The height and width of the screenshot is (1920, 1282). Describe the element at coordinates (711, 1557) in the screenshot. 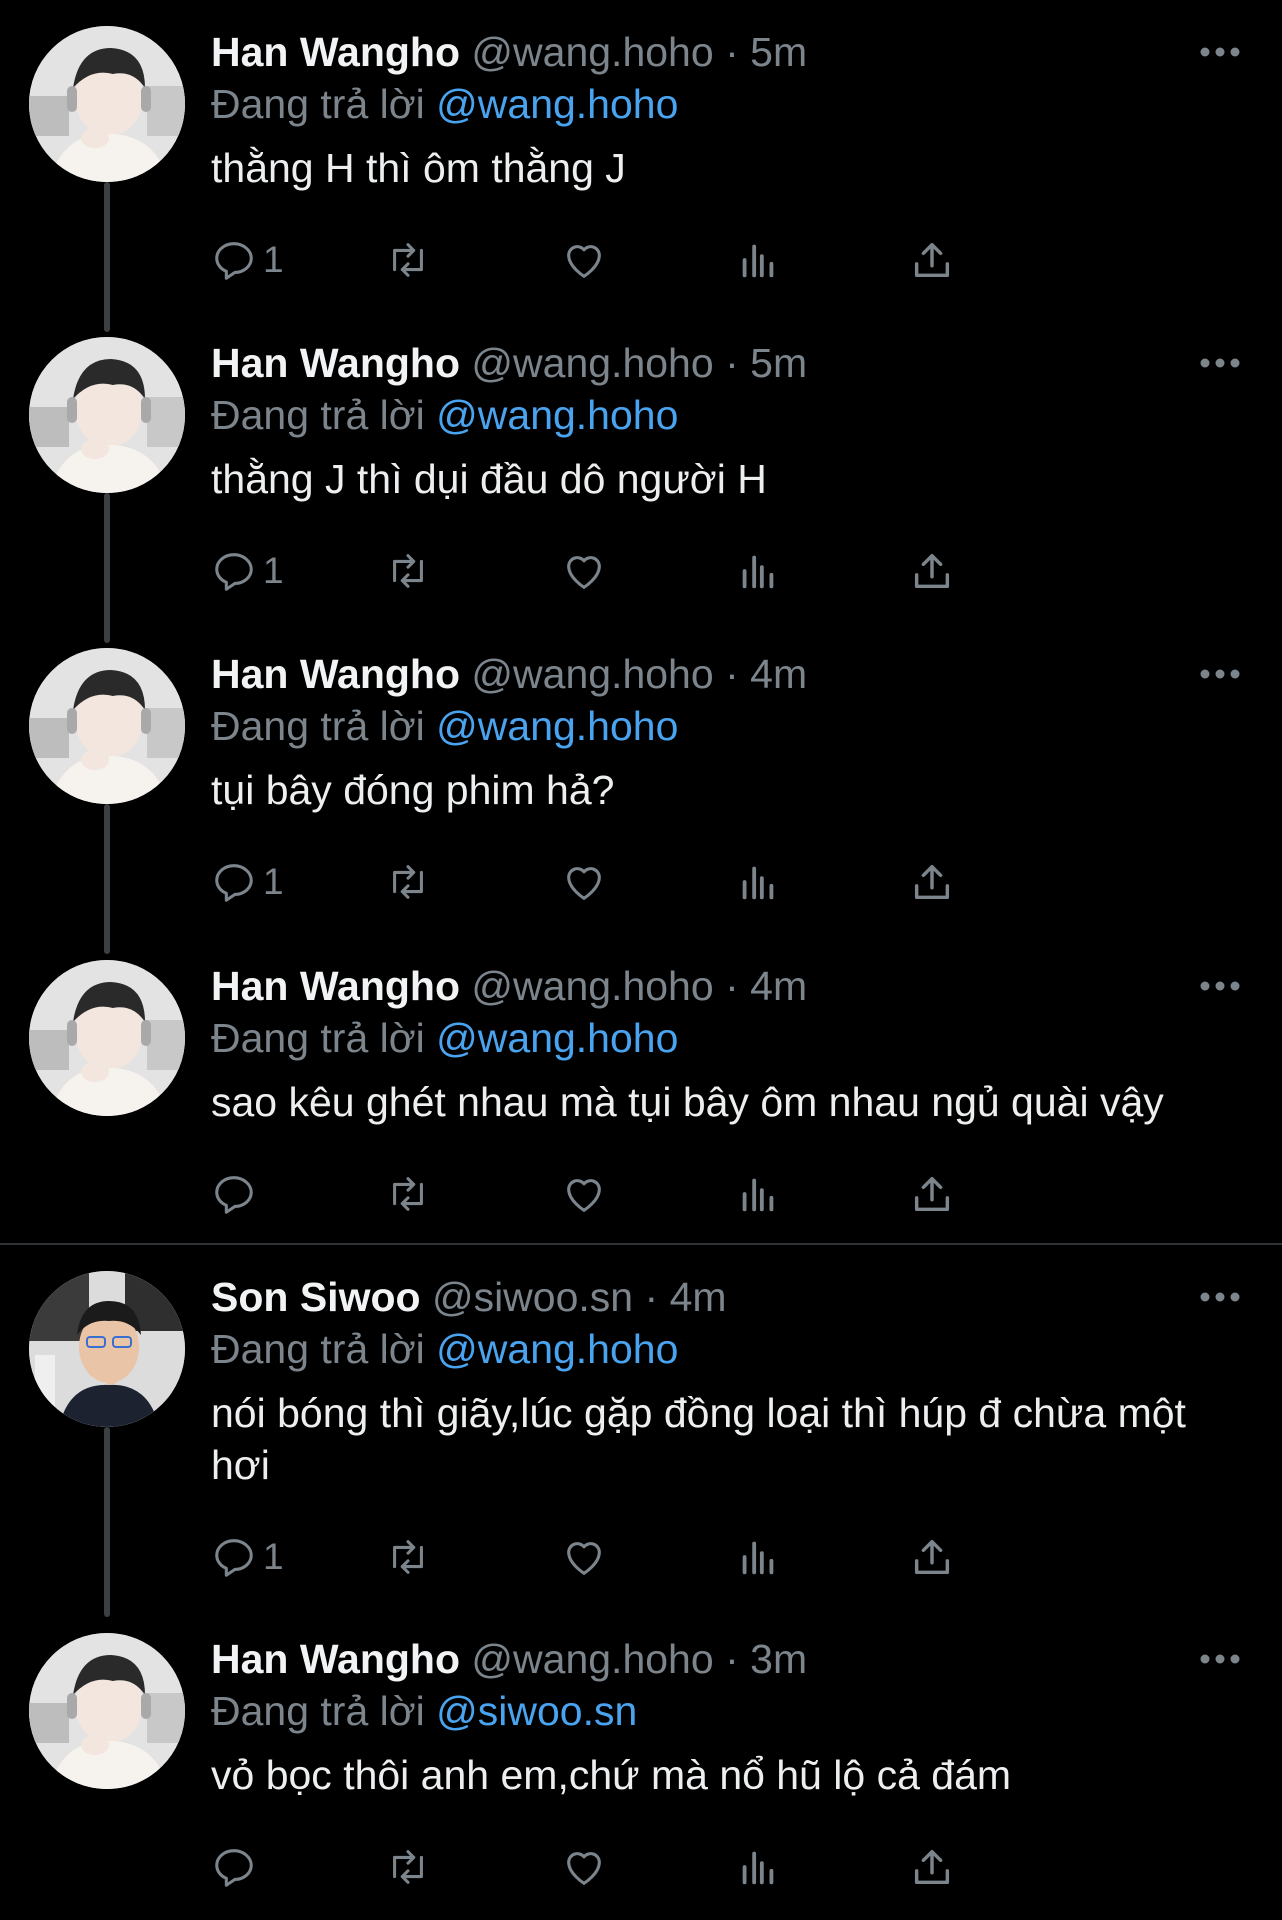

I see `action-bar: 1` at that location.